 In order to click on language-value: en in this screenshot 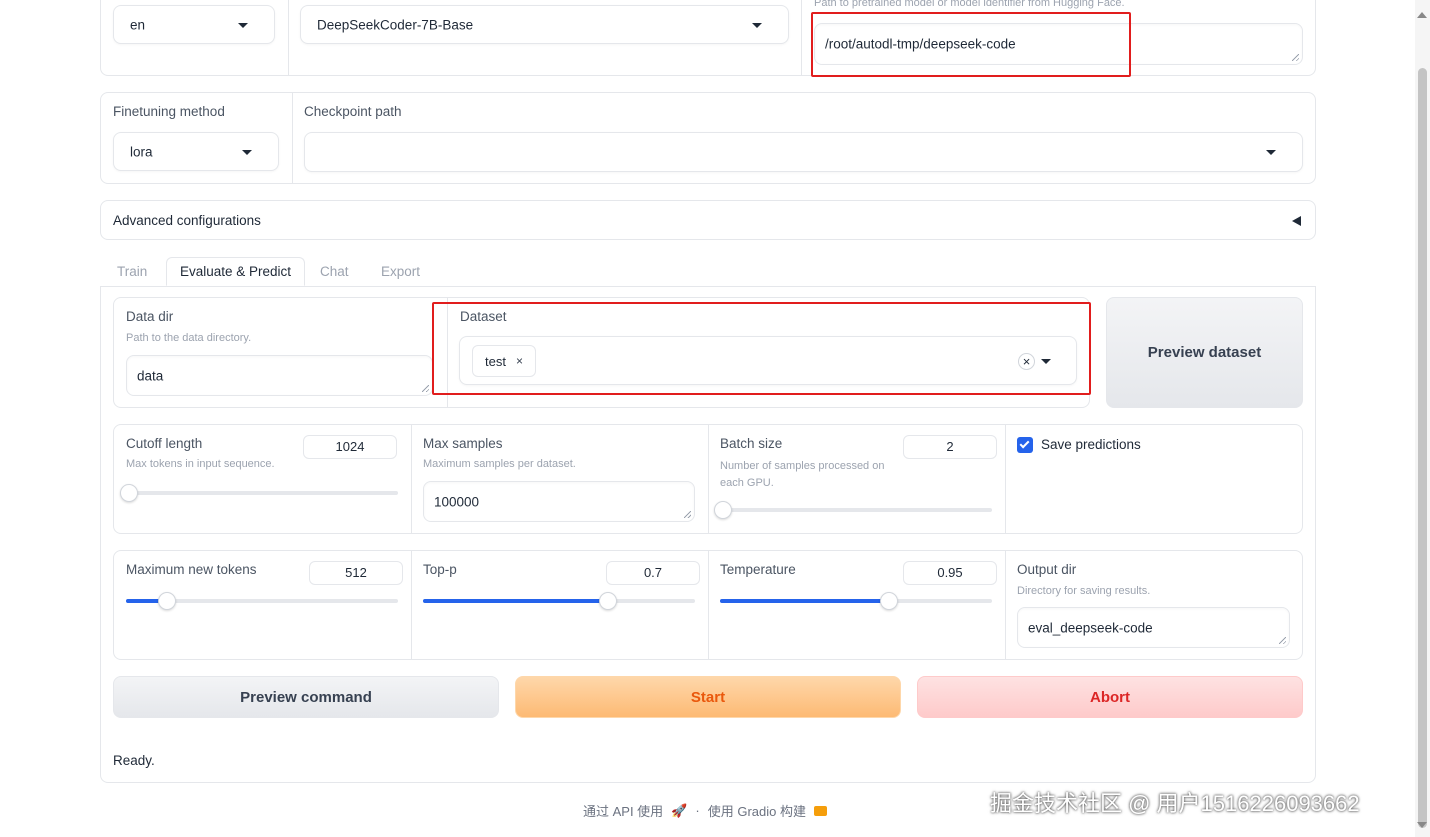, I will do `click(138, 24)`.